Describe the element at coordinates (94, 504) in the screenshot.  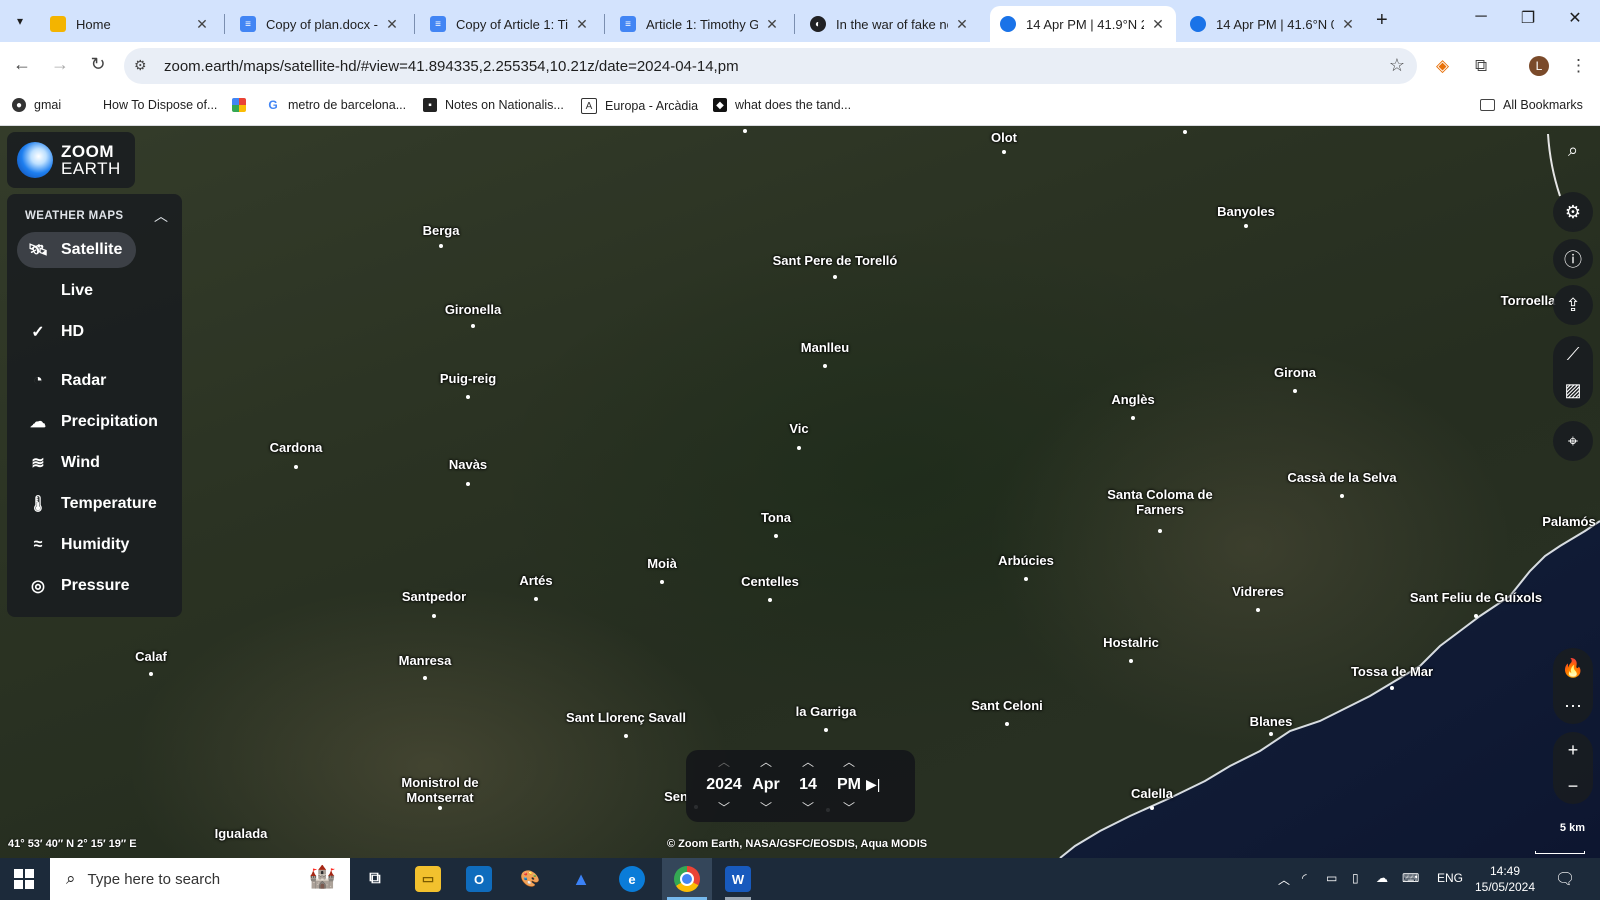
I see `layer-temperature: 🌡 Temperature` at that location.